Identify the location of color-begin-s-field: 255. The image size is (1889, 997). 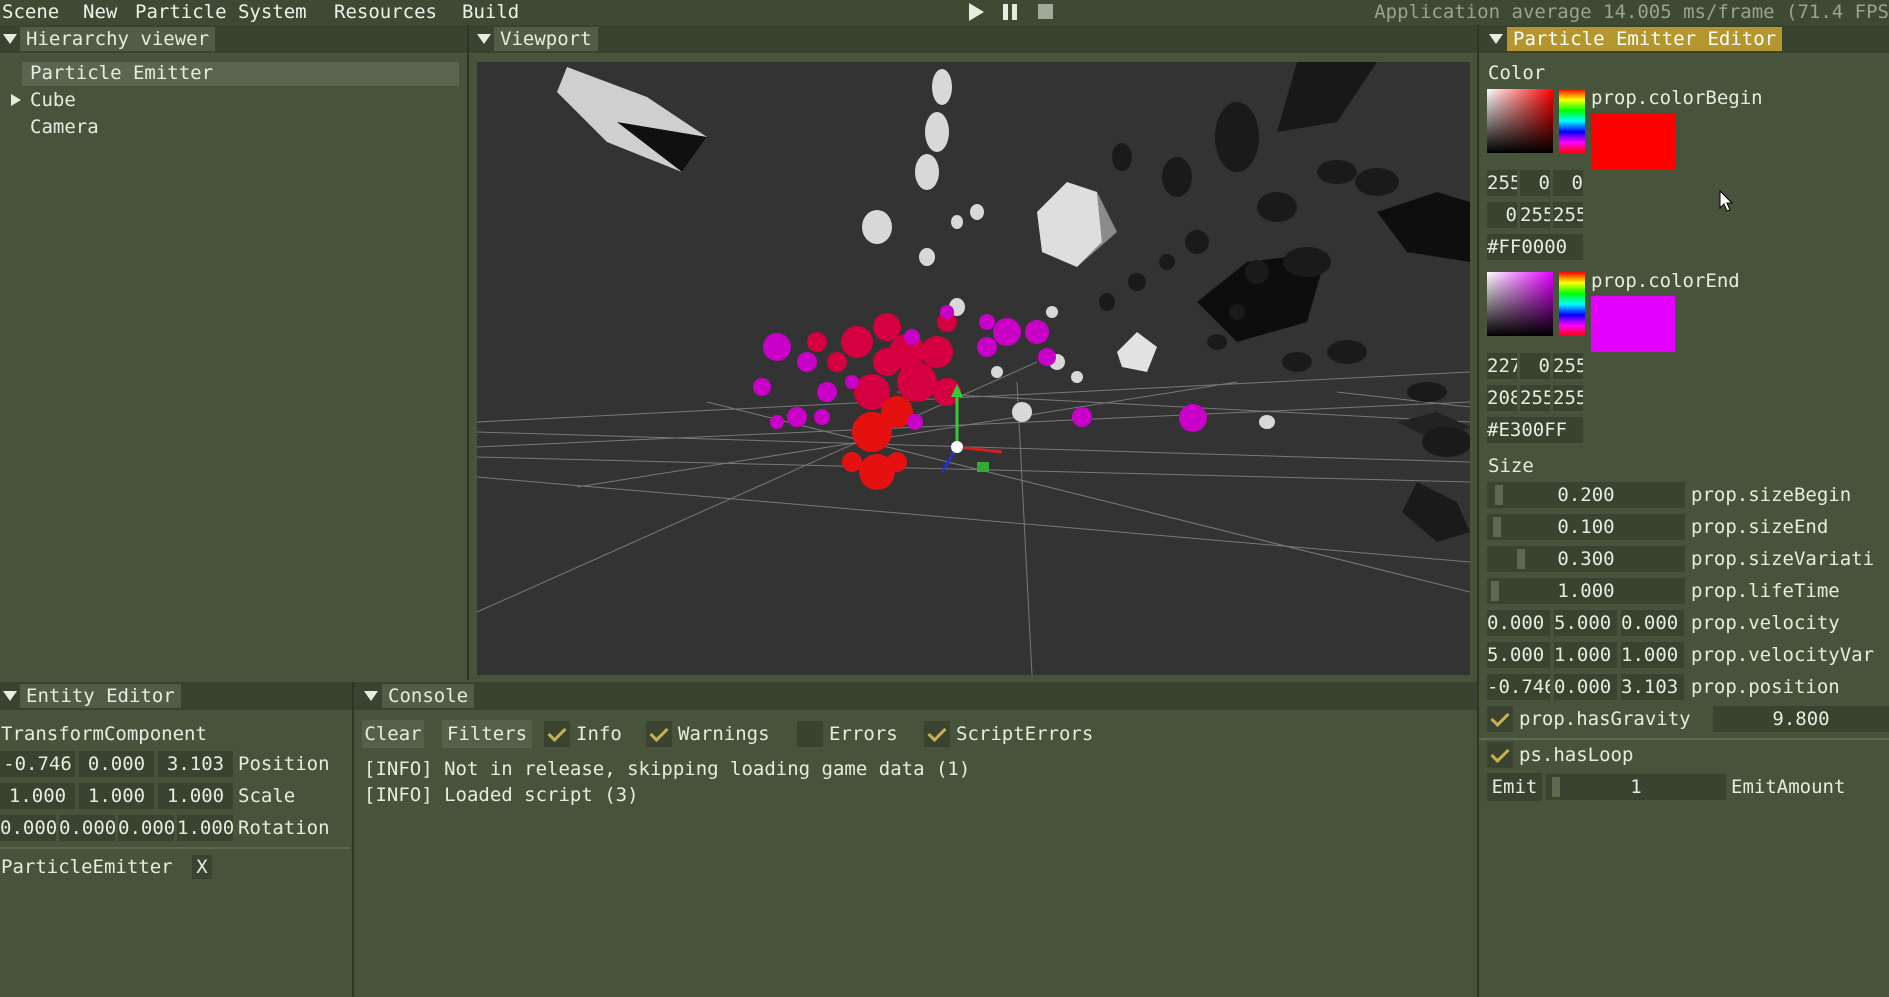
(1535, 215).